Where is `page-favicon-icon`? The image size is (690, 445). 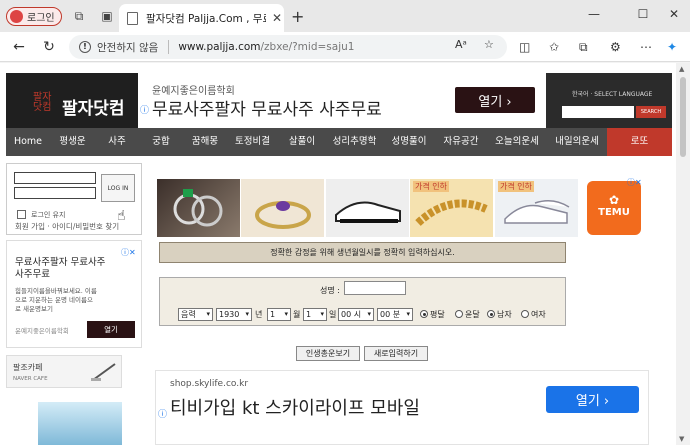 page-favicon-icon is located at coordinates (132, 18).